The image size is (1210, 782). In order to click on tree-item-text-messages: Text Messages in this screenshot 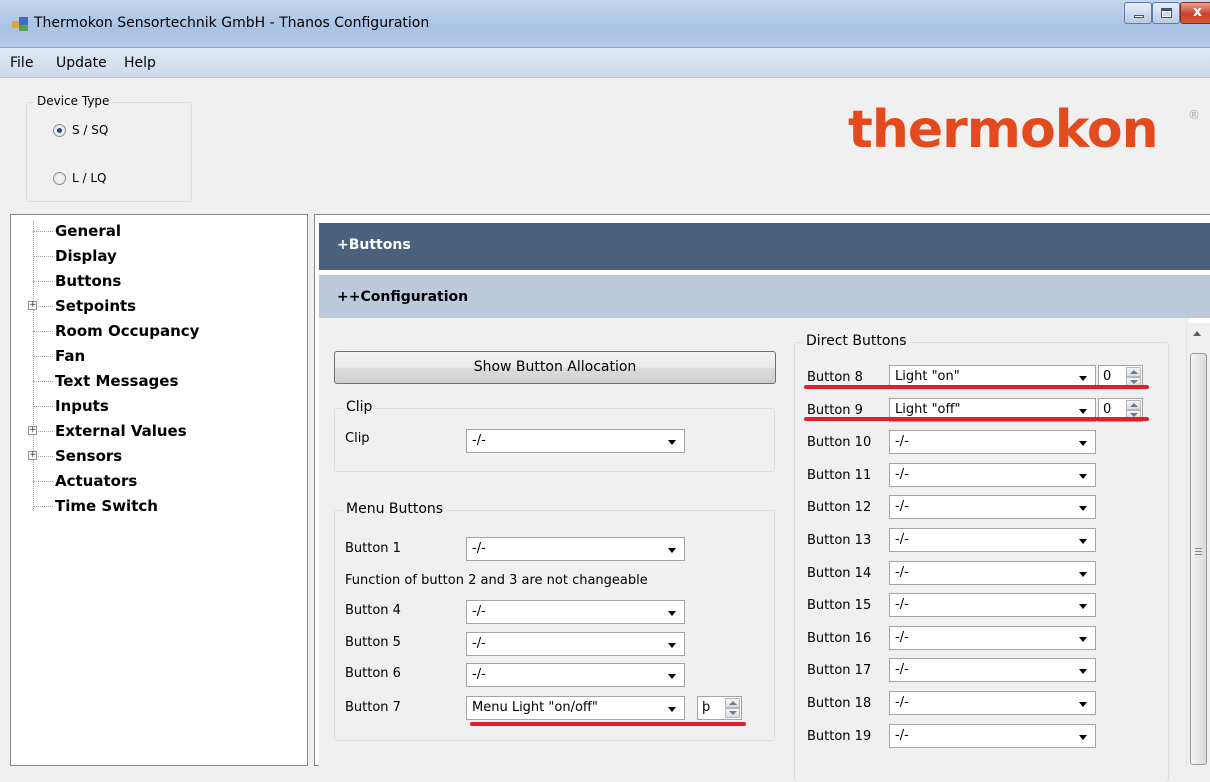, I will do `click(156, 382)`.